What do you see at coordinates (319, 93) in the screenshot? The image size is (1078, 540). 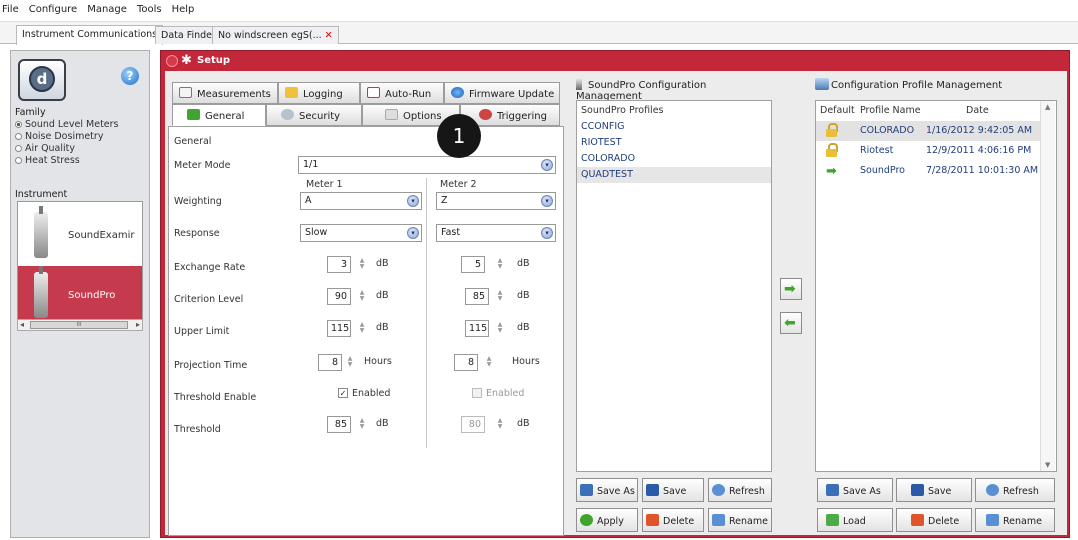 I see `tab-logging: Logging` at bounding box center [319, 93].